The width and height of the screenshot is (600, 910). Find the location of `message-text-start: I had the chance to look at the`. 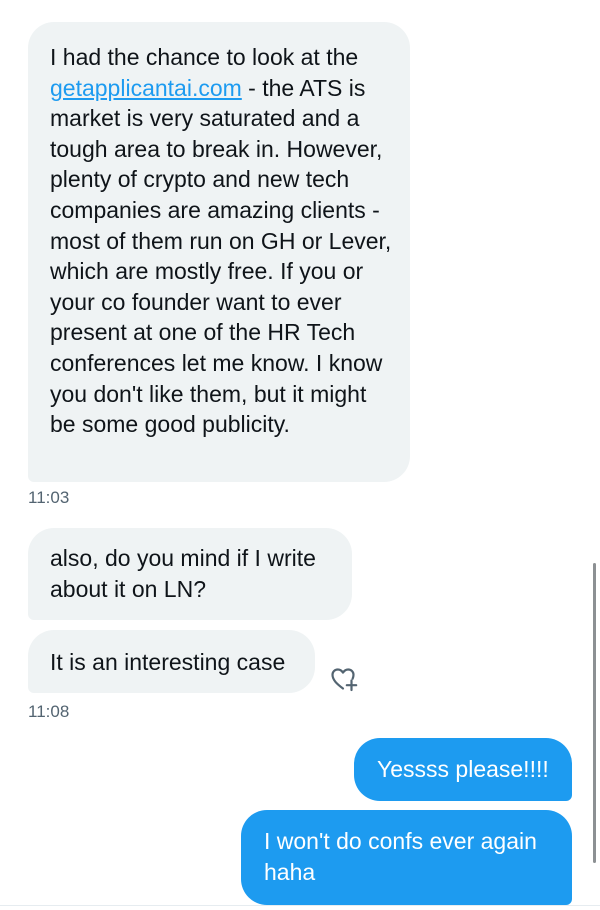

message-text-start: I had the chance to look at the is located at coordinates (204, 57).